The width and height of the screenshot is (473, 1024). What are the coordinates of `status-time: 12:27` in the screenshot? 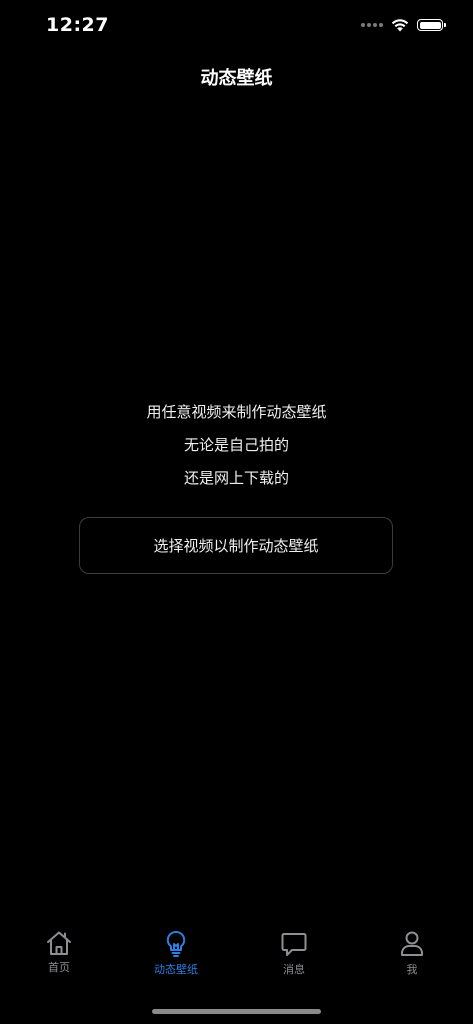 It's located at (77, 25).